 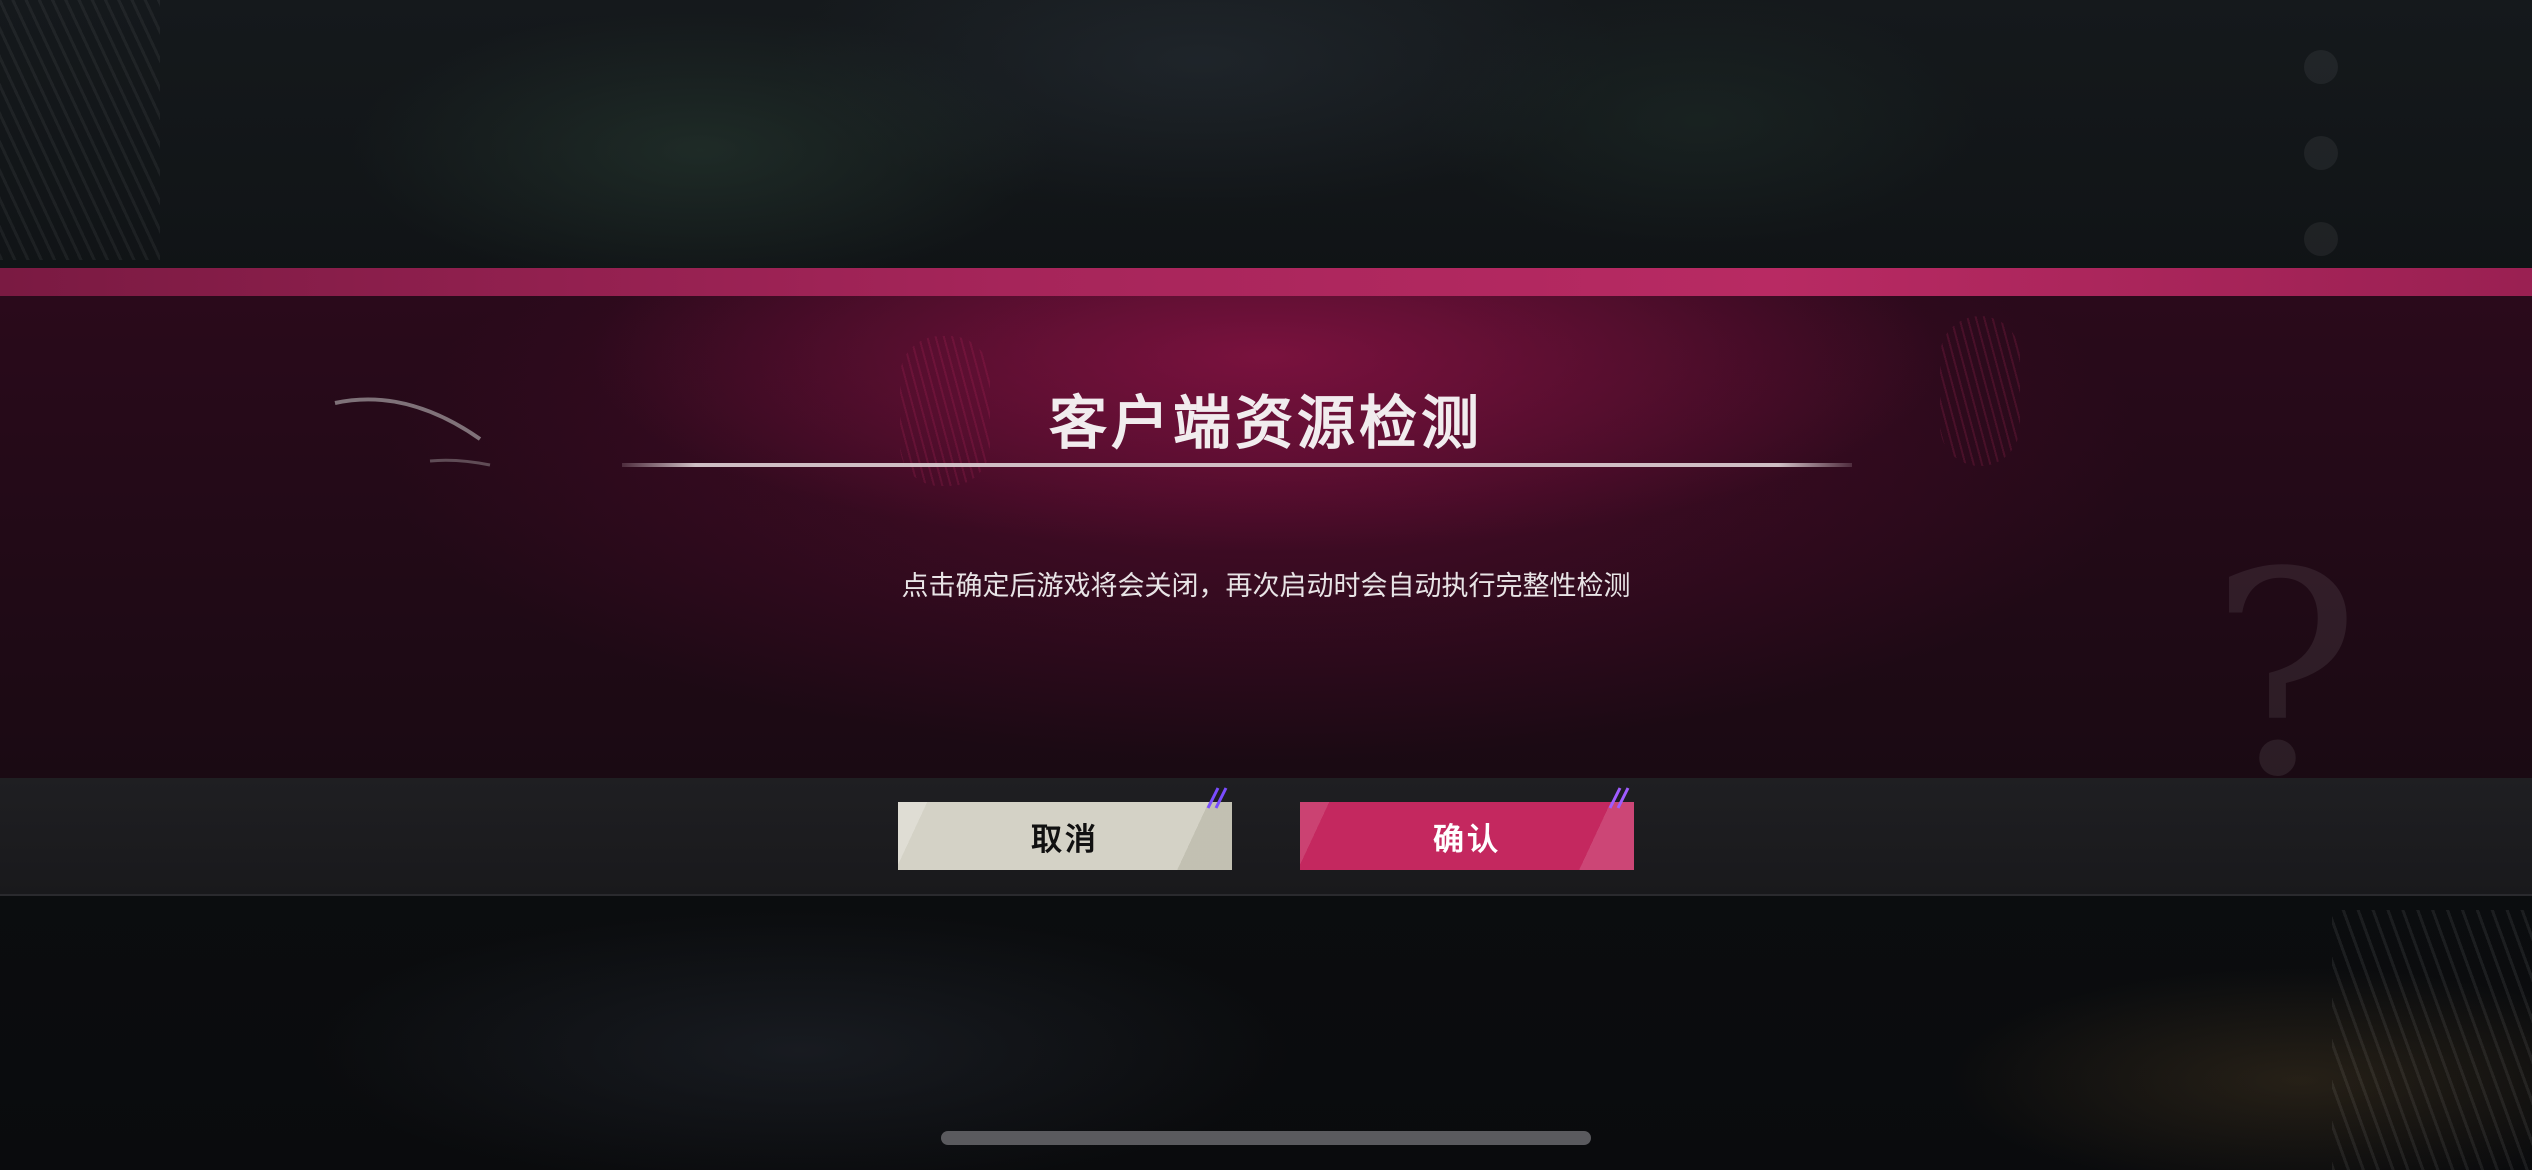 I want to click on cancel-button: 取消, so click(x=1065, y=828).